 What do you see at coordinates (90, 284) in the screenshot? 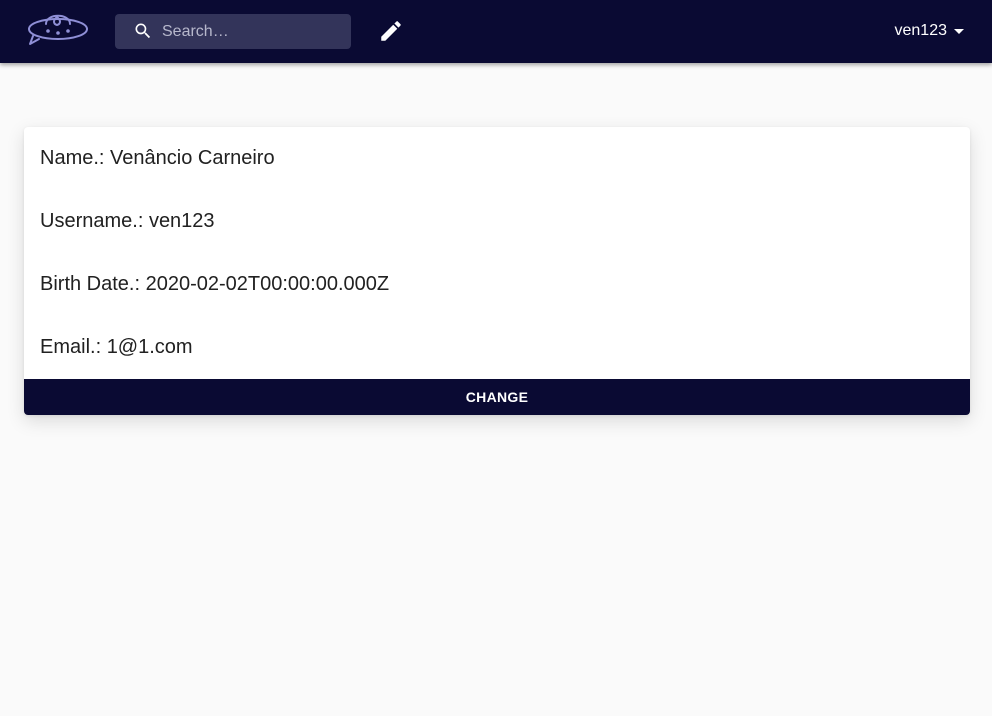
I see `birth-date-label: Birth Date.:` at bounding box center [90, 284].